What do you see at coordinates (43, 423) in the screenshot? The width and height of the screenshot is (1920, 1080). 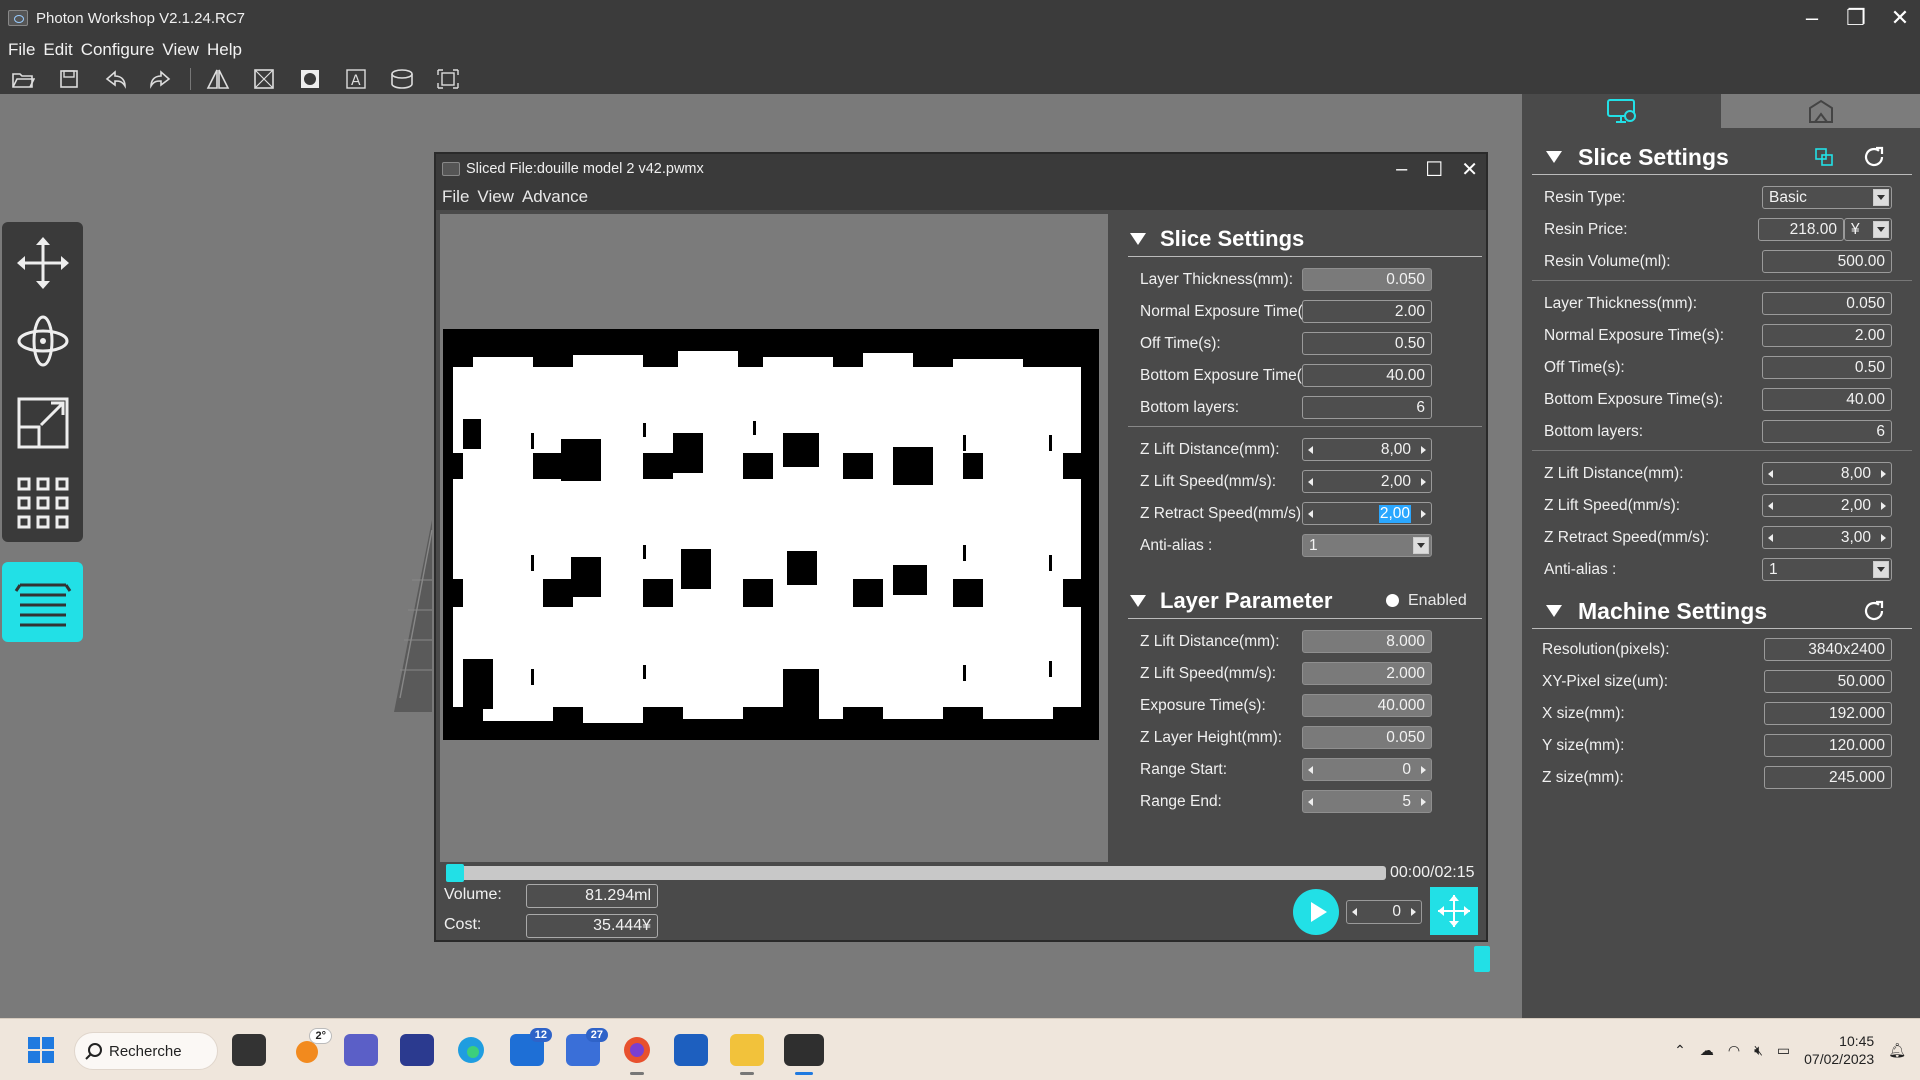 I see `scale-icon` at bounding box center [43, 423].